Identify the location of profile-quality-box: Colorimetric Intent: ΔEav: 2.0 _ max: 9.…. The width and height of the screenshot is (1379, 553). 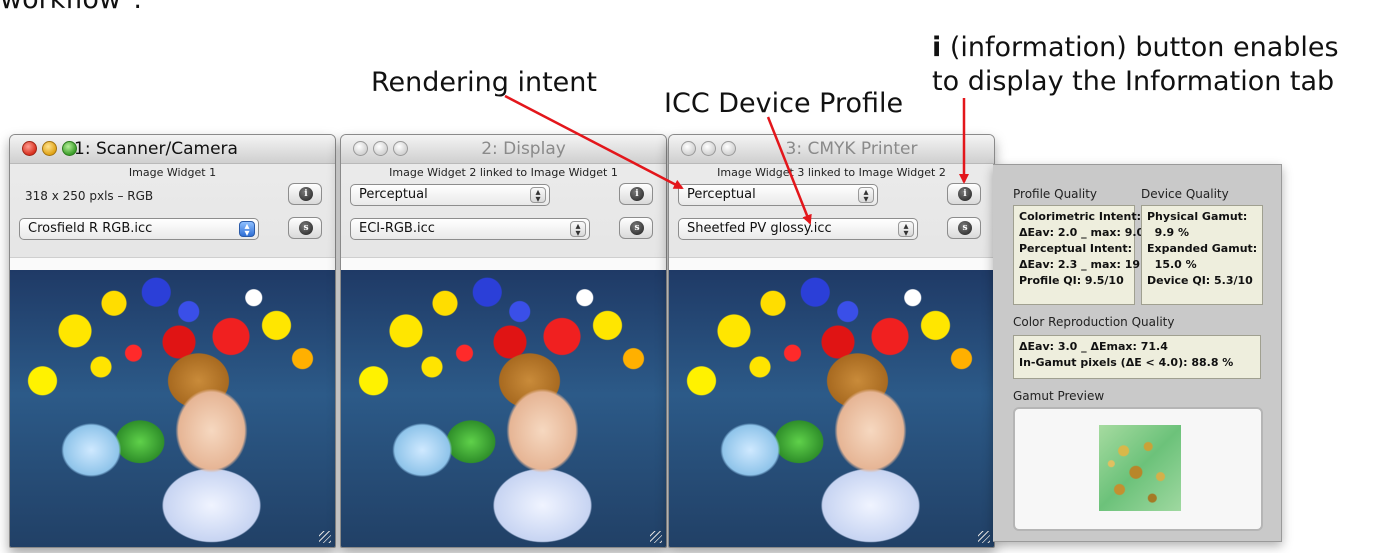
(1082, 255).